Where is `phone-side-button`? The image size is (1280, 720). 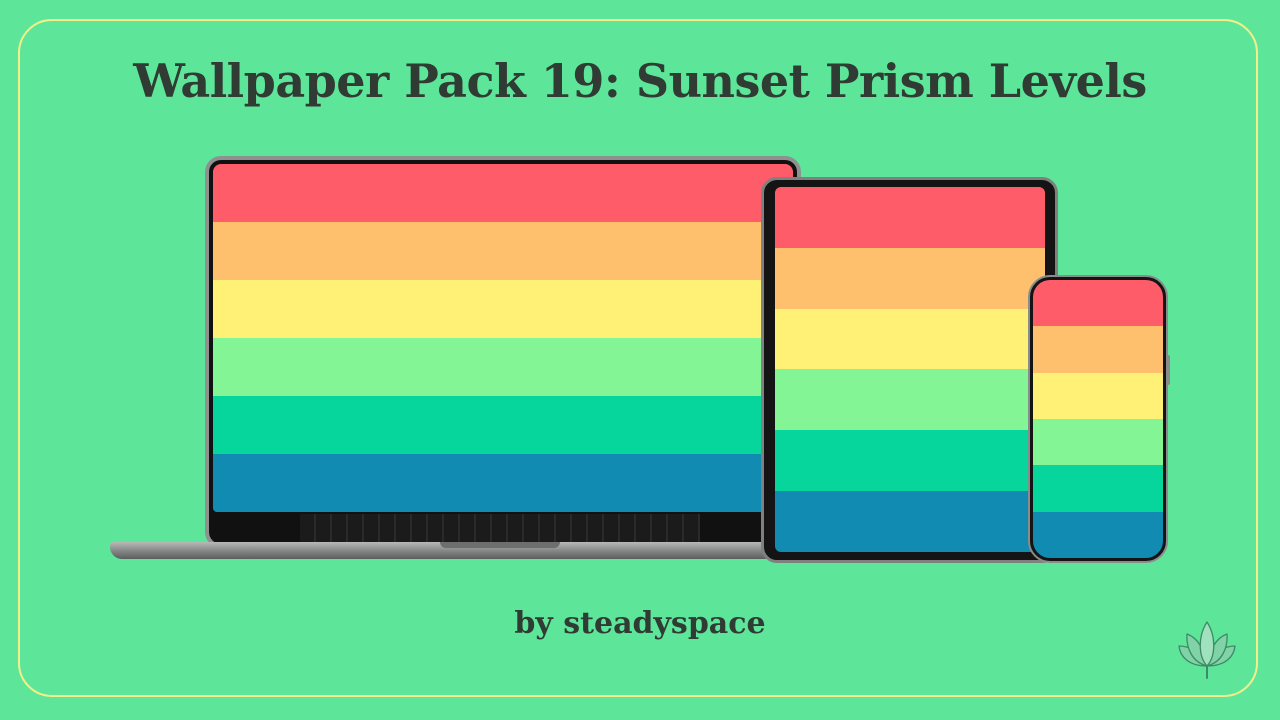
phone-side-button is located at coordinates (1168, 370).